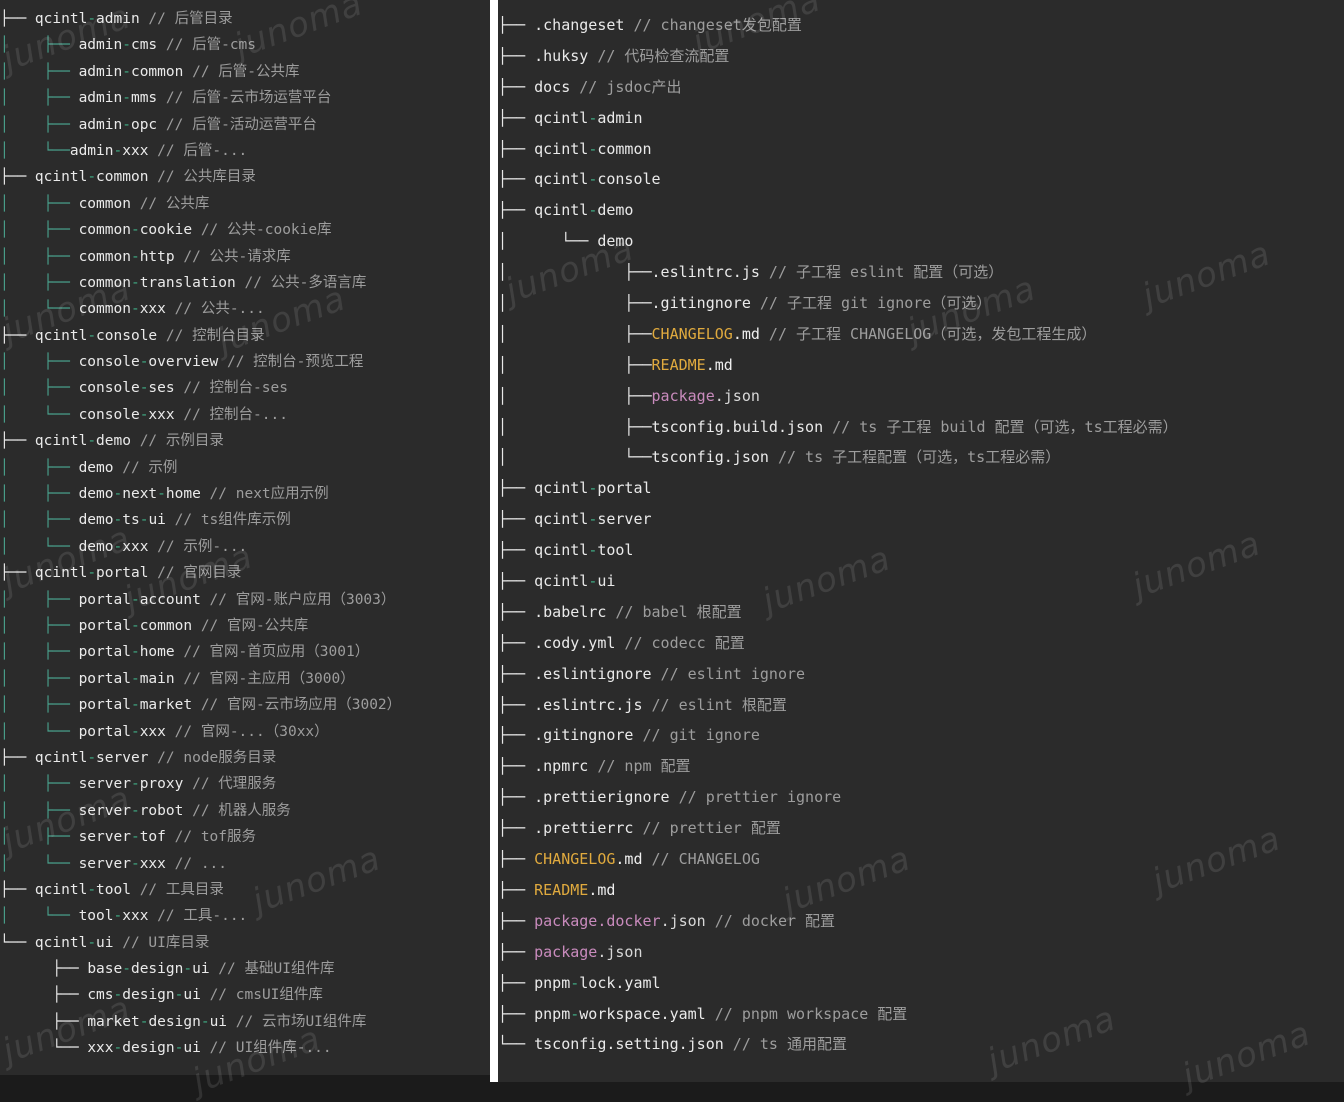 This screenshot has width=1344, height=1102. Describe the element at coordinates (245, 995) in the screenshot. I see `tree-row: ├── cms-design-ui // cmsUI组件库` at that location.